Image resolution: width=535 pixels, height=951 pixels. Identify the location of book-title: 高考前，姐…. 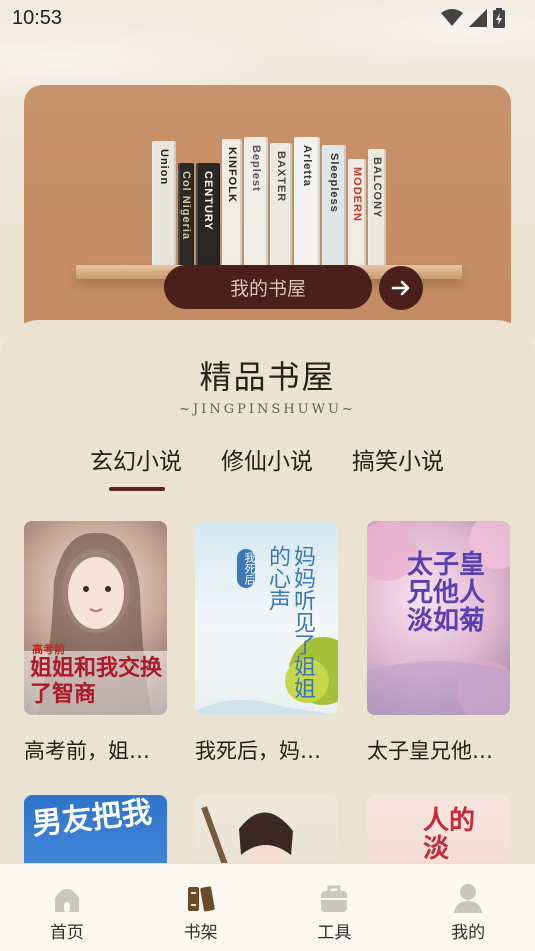
(95, 750).